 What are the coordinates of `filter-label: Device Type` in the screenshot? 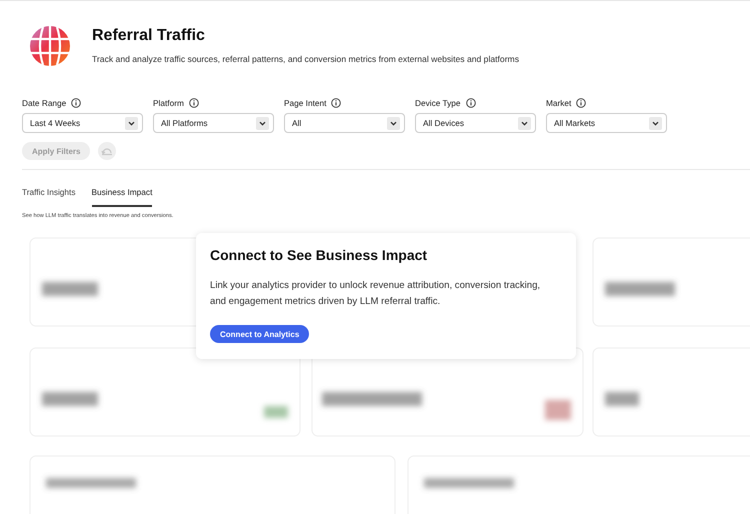 It's located at (438, 103).